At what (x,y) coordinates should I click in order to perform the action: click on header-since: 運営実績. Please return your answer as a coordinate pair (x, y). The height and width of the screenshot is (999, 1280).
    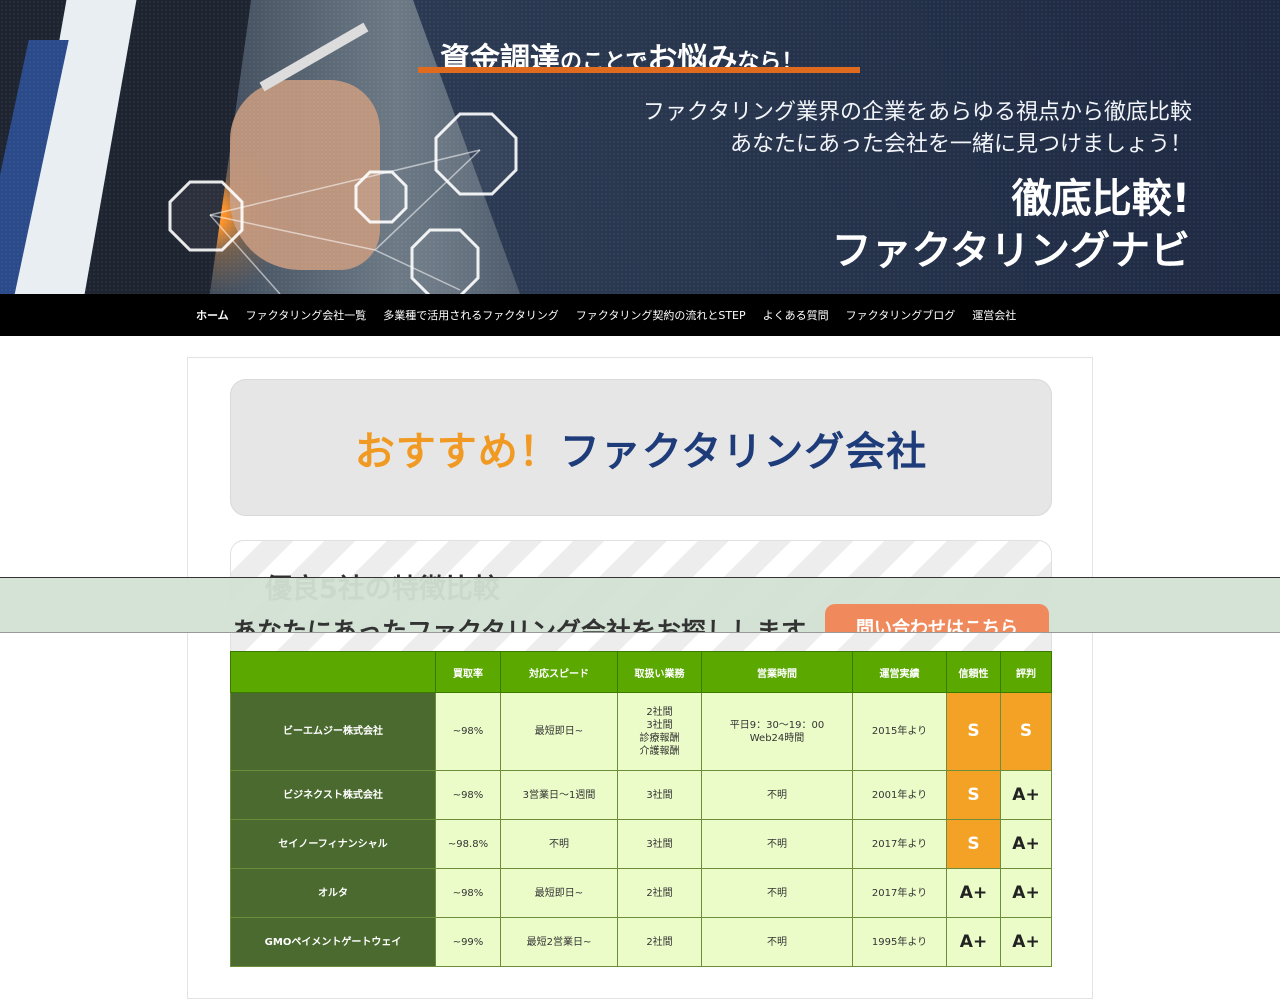
    Looking at the image, I should click on (899, 672).